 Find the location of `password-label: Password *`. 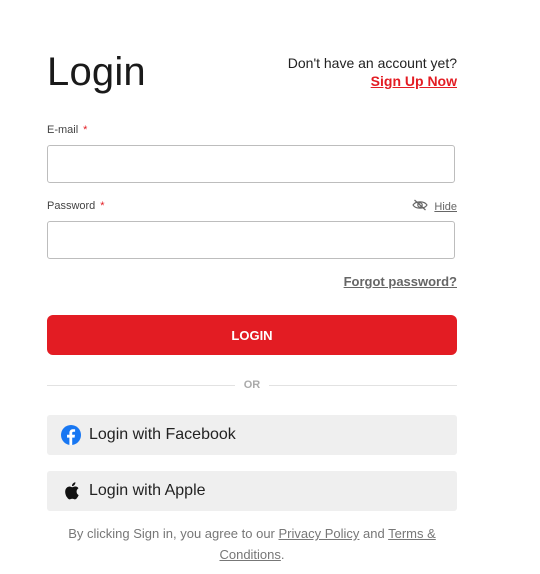

password-label: Password * is located at coordinates (76, 206).